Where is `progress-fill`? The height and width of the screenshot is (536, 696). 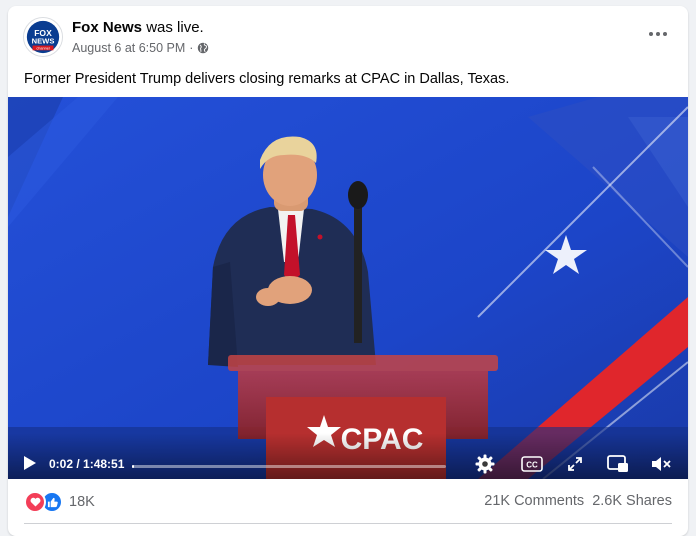
progress-fill is located at coordinates (133, 466).